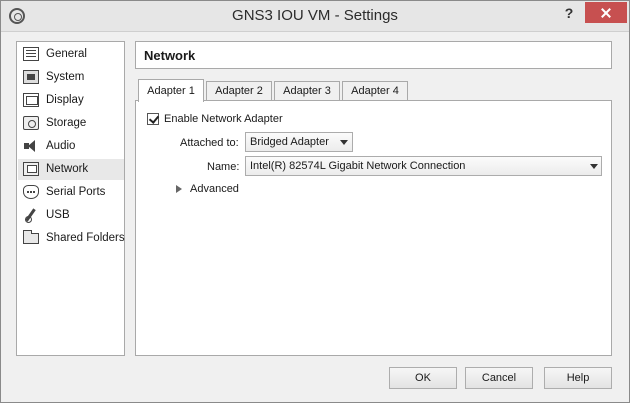  I want to click on storage-icon, so click(31, 123).